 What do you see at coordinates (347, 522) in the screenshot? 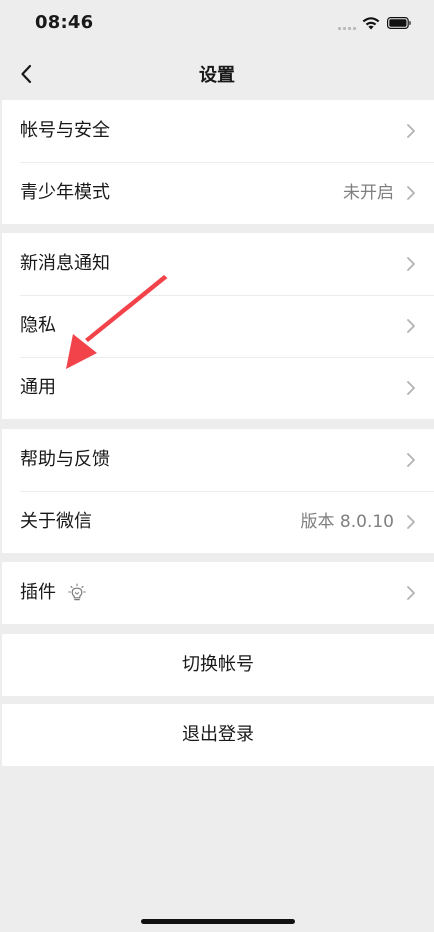
I see `version-text: 版本 8.0.10` at bounding box center [347, 522].